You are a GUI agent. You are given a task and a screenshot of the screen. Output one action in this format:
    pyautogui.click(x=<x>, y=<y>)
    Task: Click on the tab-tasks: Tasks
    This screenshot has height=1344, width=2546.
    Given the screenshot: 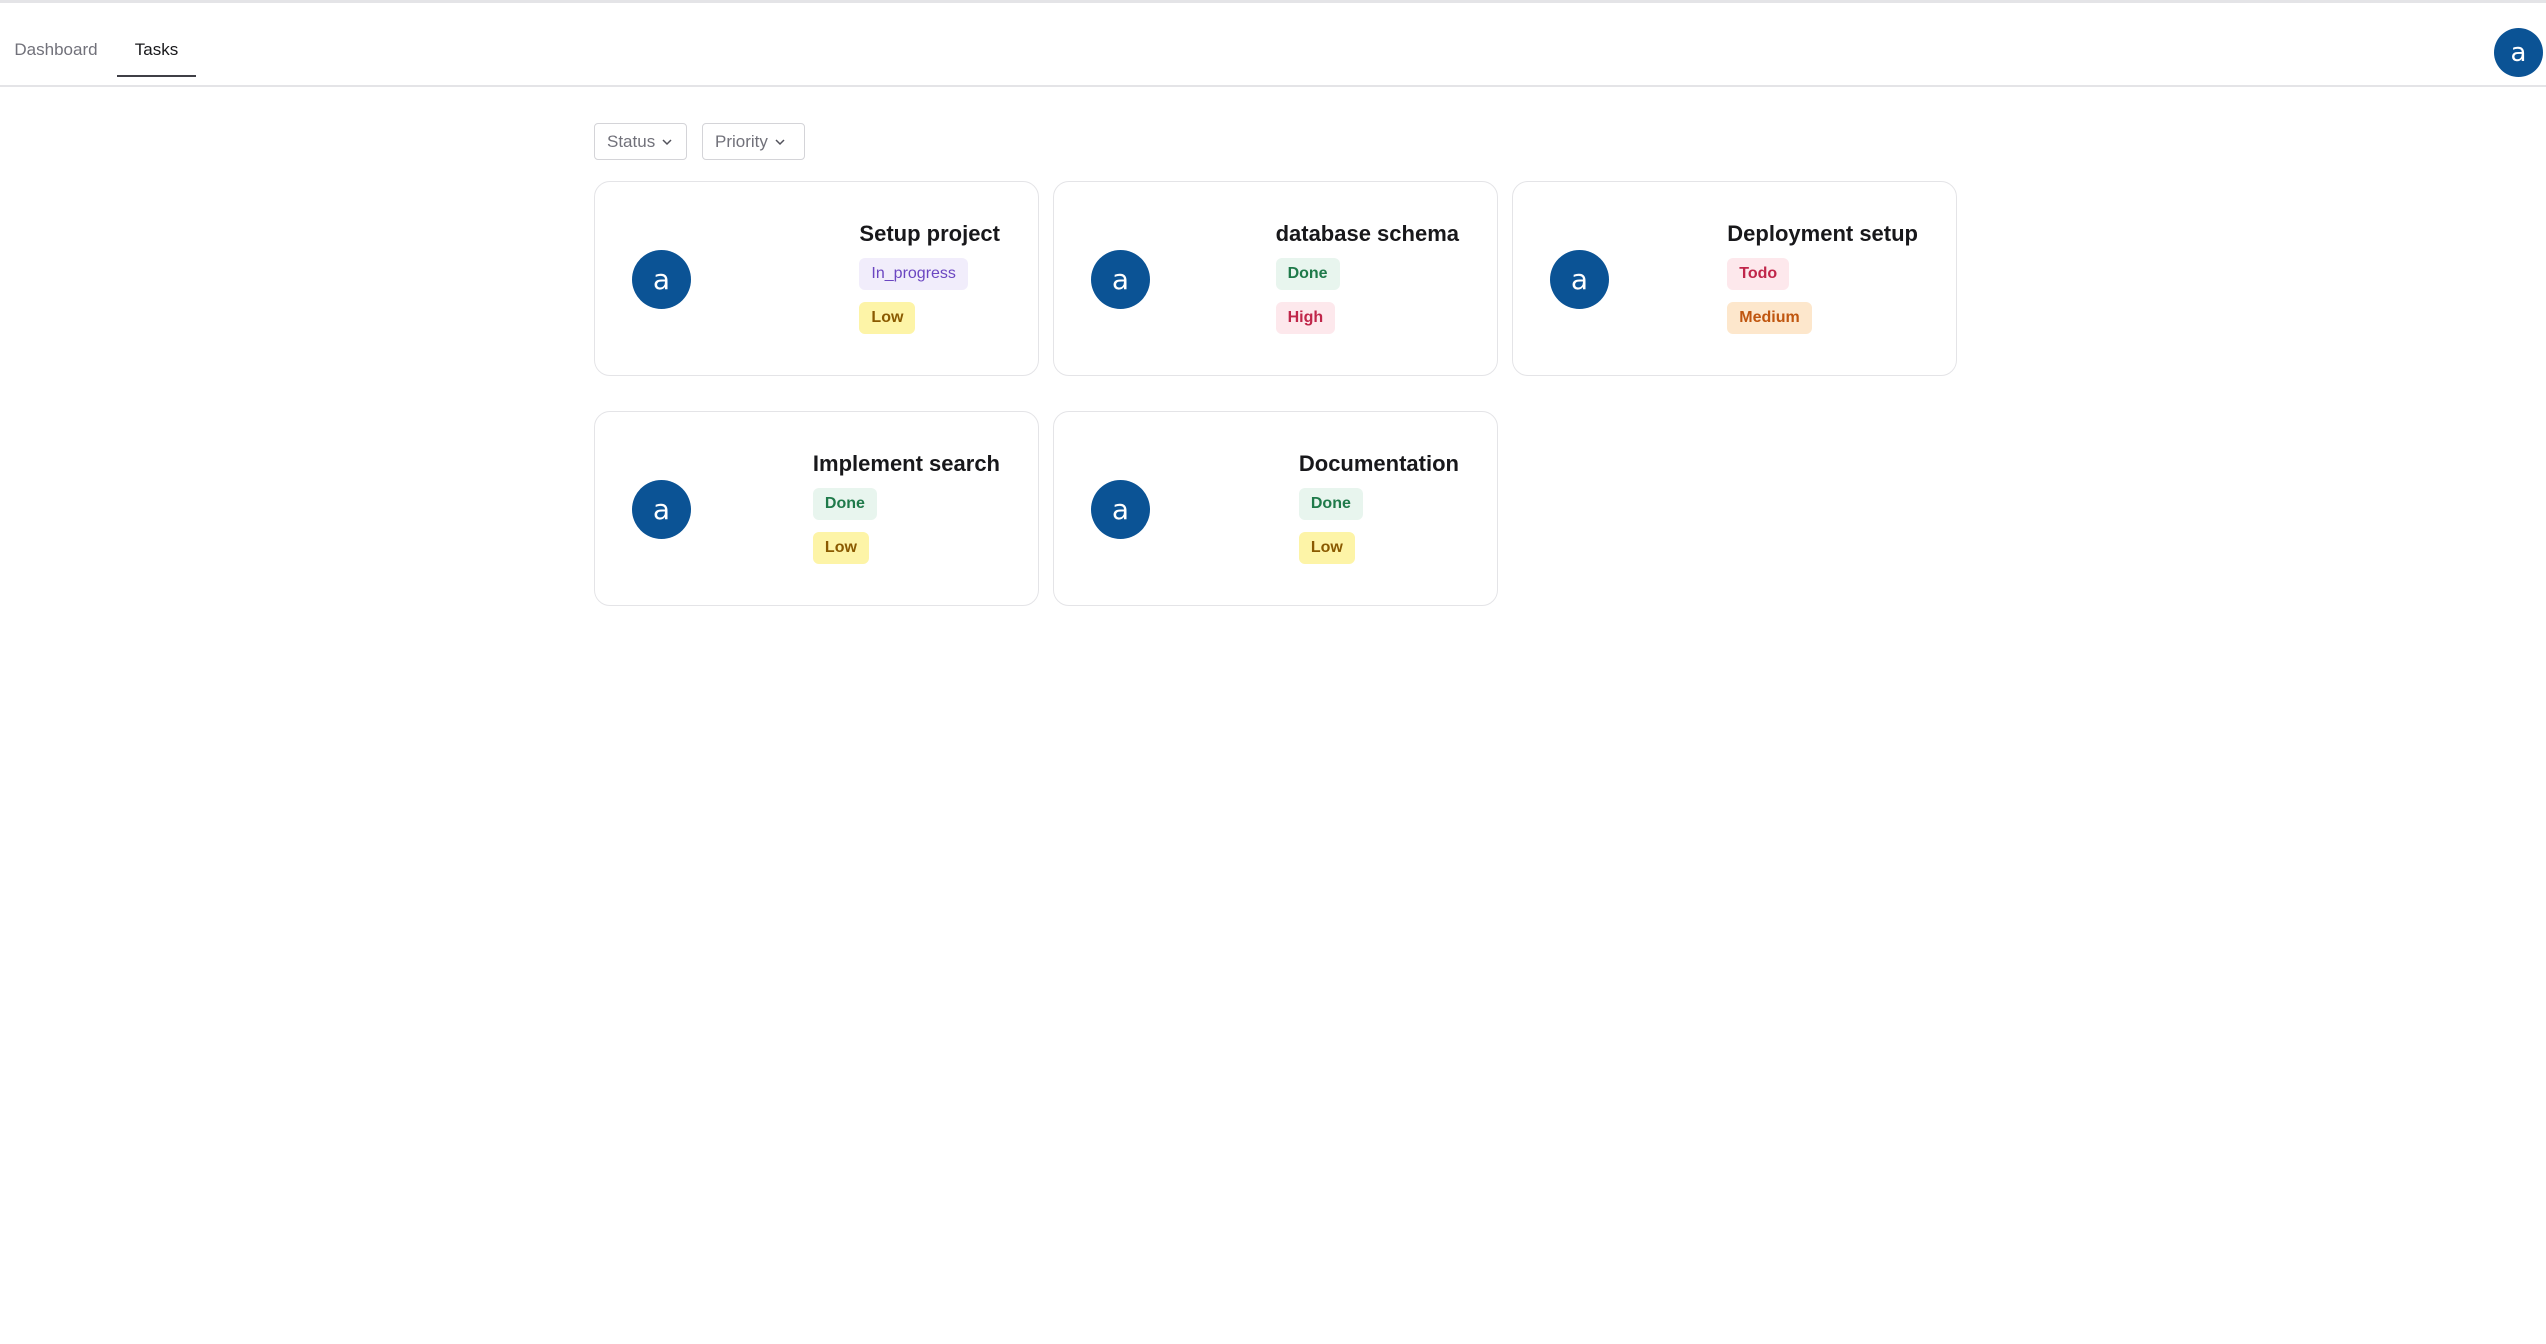 What is the action you would take?
    pyautogui.click(x=156, y=40)
    